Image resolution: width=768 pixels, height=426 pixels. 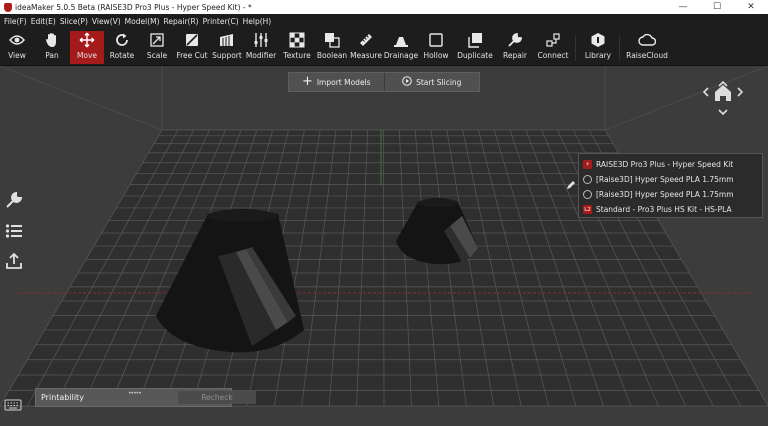 I want to click on import-models-button: + Import Models, so click(x=336, y=82).